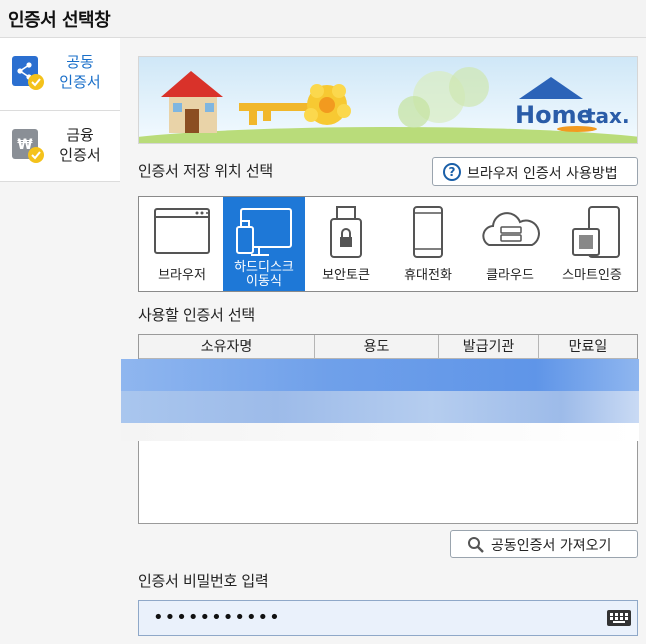 The height and width of the screenshot is (644, 646). Describe the element at coordinates (377, 347) in the screenshot. I see `column-header-usage: 용도` at that location.